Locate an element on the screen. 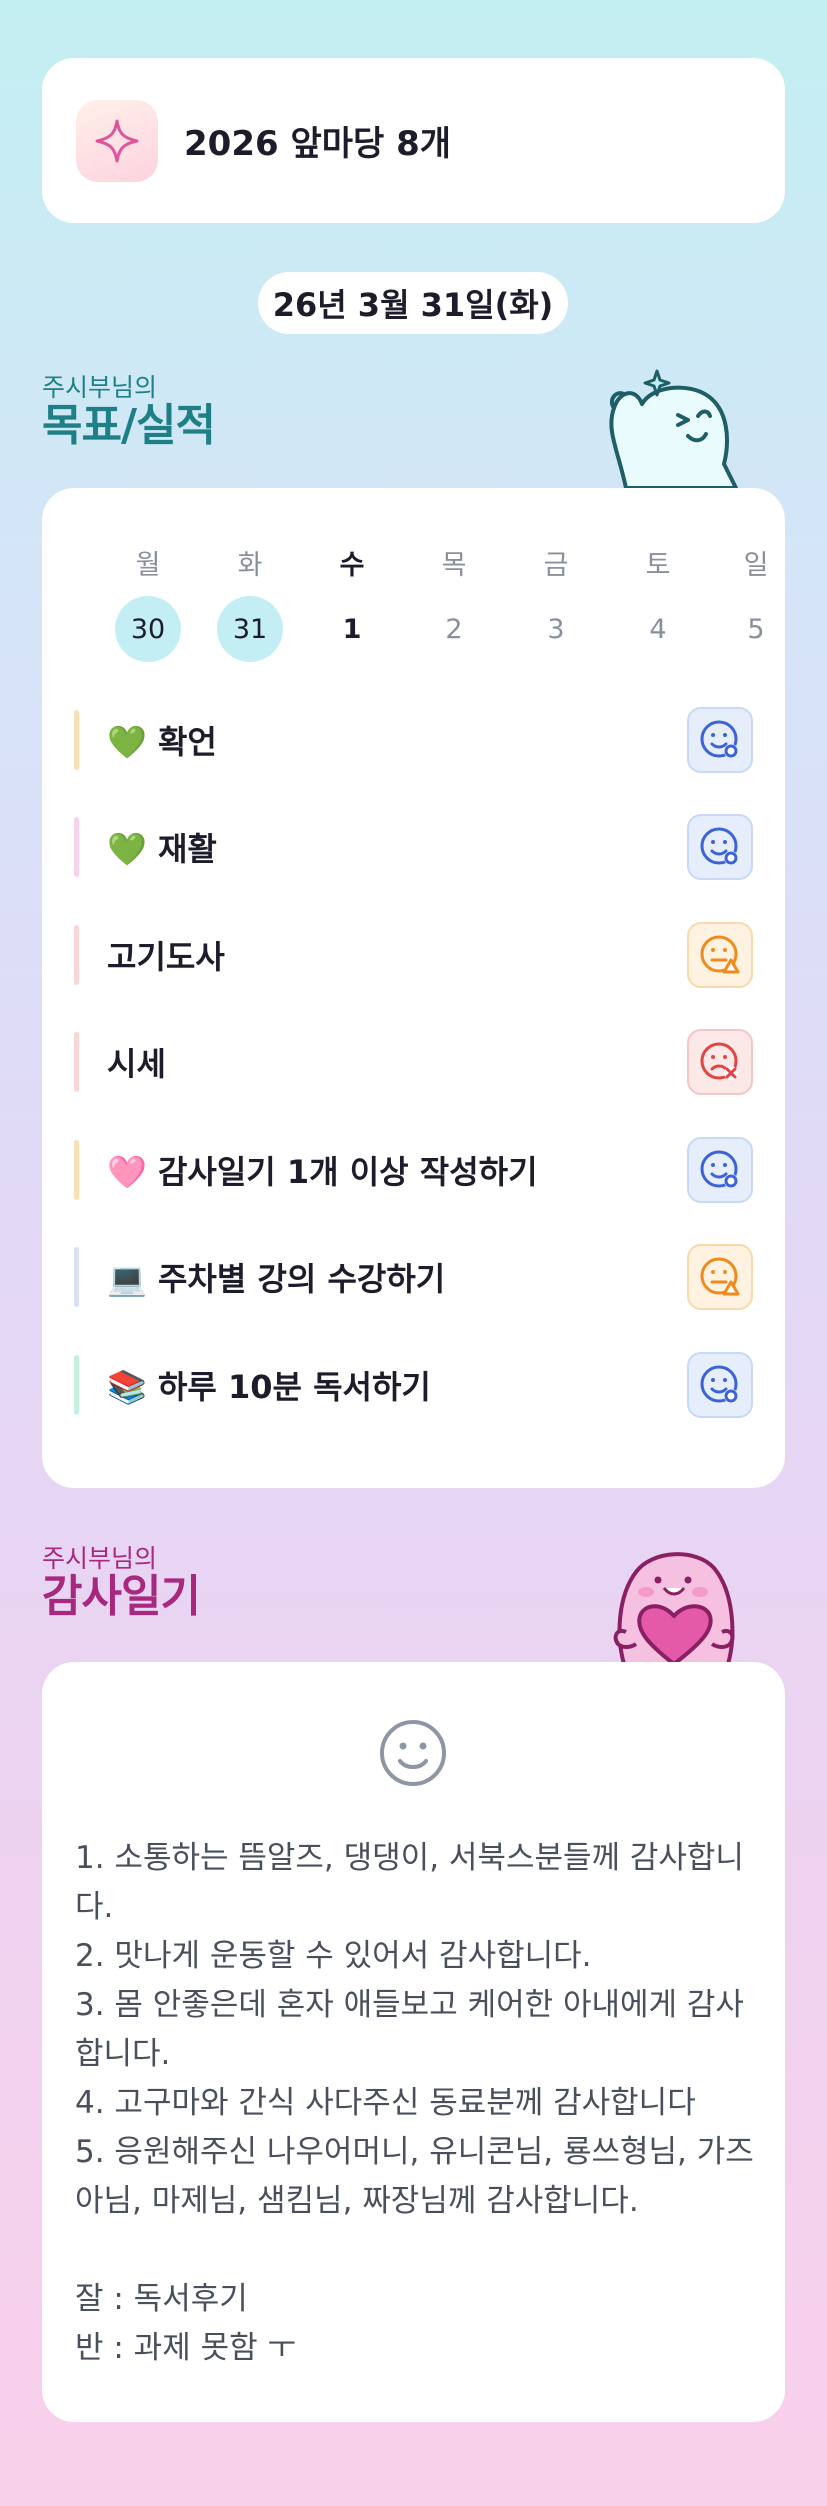 This screenshot has height=2506, width=827. calendar-day: 3 is located at coordinates (556, 629).